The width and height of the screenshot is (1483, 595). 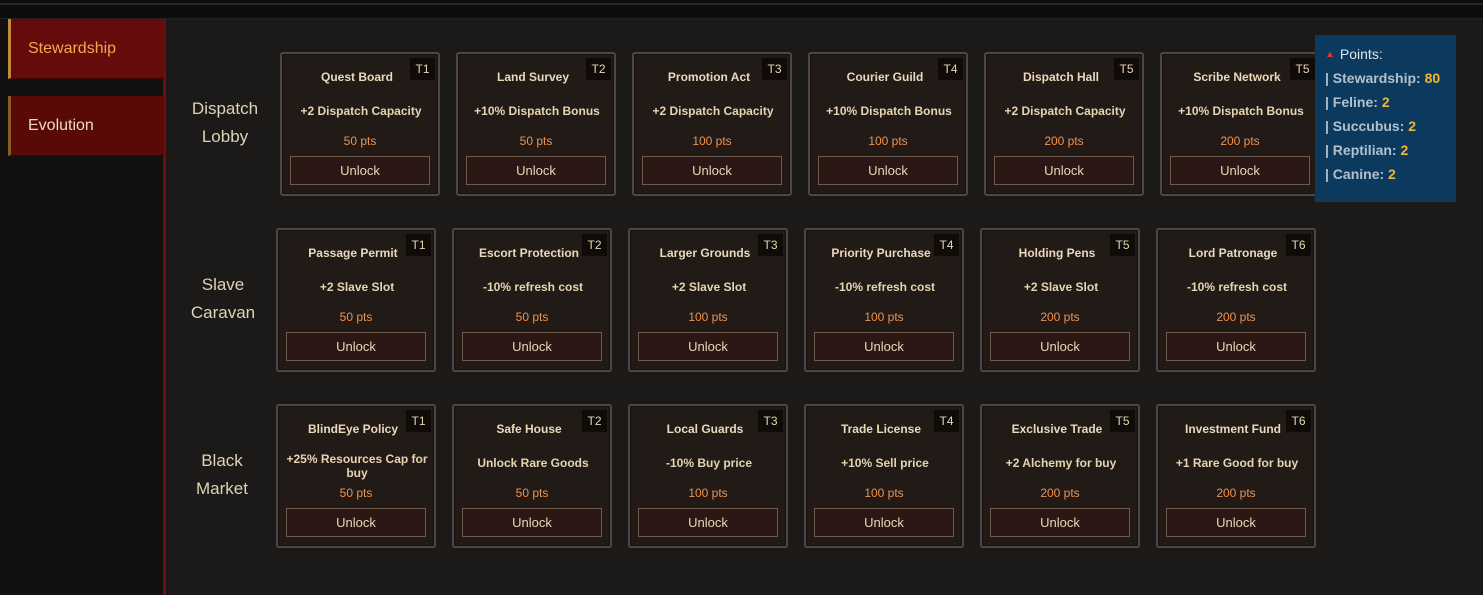 I want to click on tab-stewardship: Stewardship, so click(x=86, y=49).